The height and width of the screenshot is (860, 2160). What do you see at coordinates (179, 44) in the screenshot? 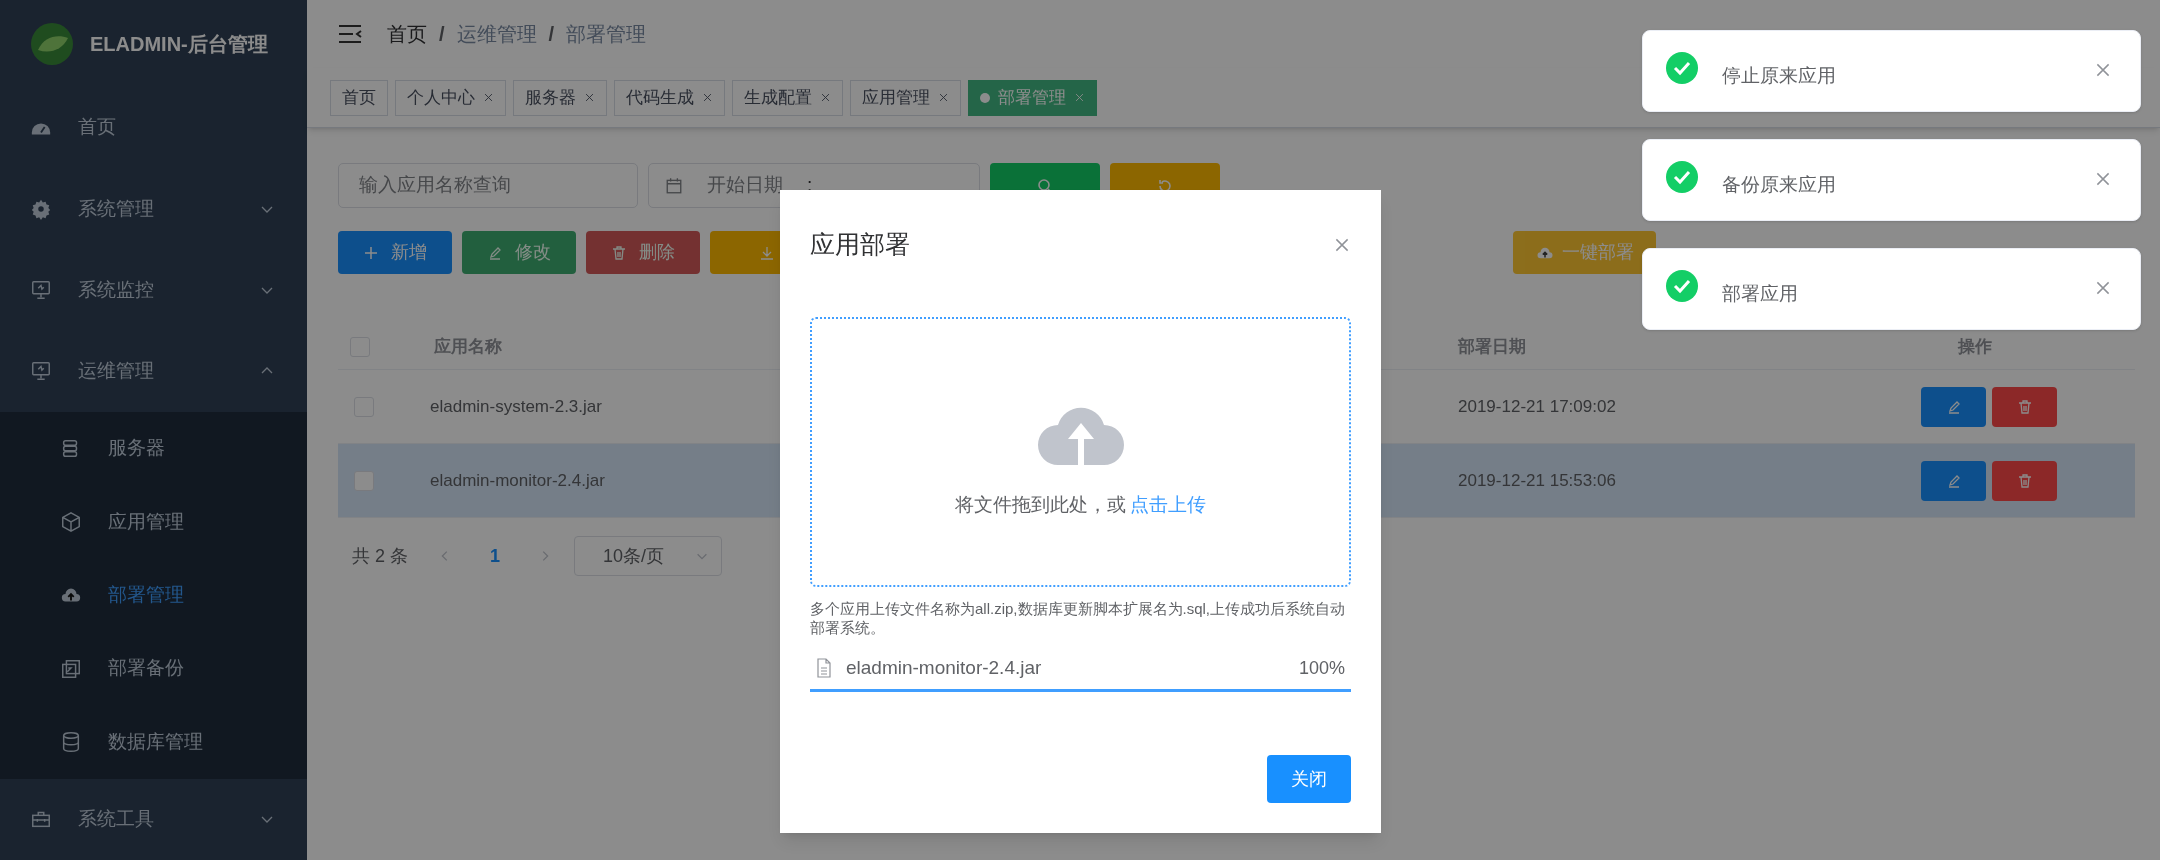
I see `app-title: ELADMIN-后台管理` at bounding box center [179, 44].